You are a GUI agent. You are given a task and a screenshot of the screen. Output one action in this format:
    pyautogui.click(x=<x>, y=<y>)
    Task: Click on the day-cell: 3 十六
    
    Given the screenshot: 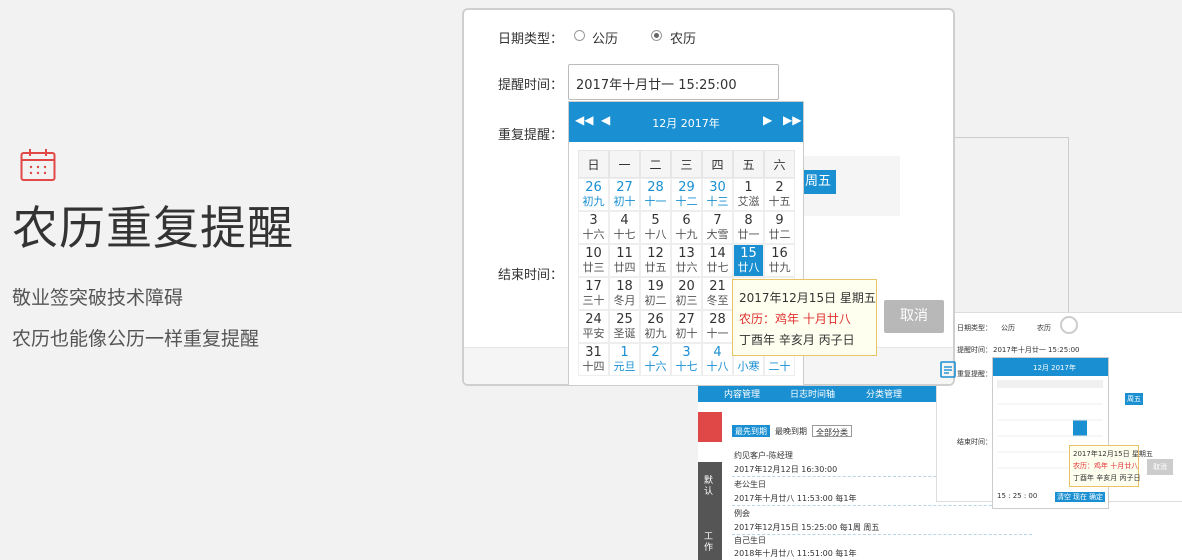 What is the action you would take?
    pyautogui.click(x=593, y=227)
    